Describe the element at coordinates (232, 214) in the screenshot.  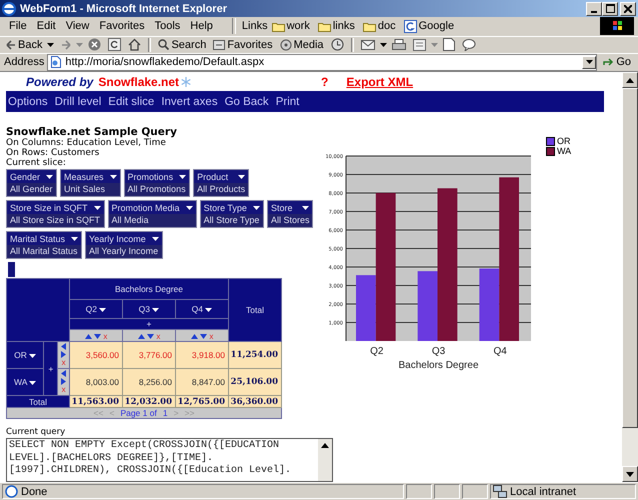
I see `slicer-dropdown: Store Type All Store Type` at that location.